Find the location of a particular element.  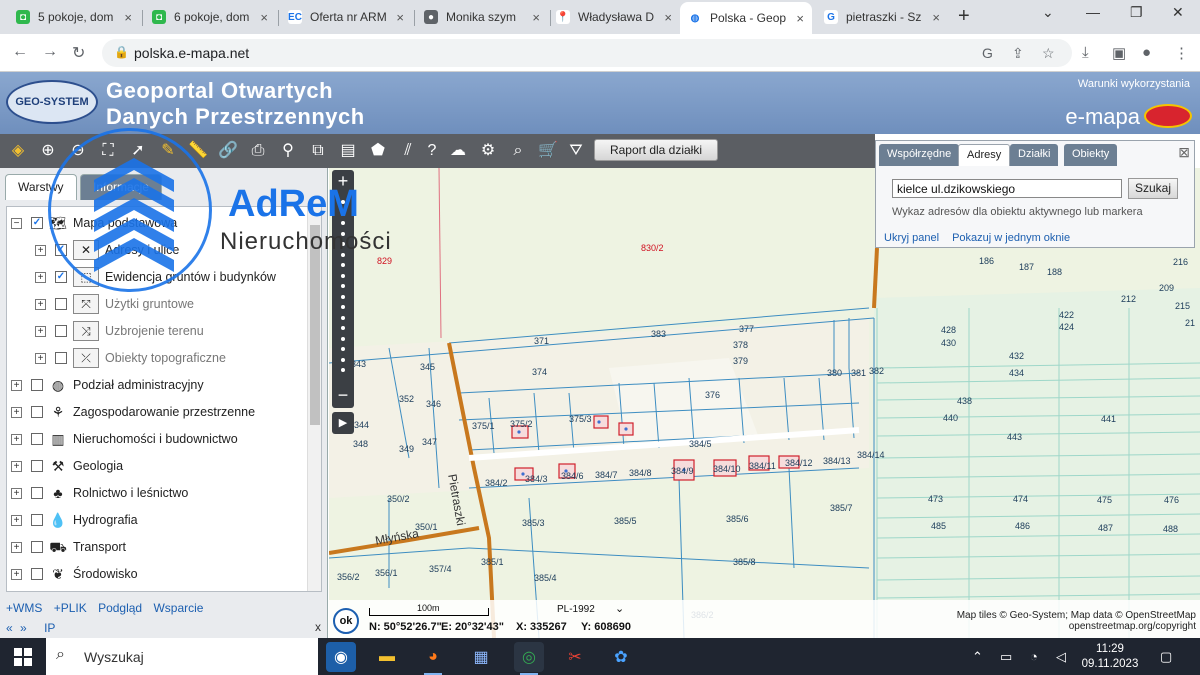

notification-icon: ▢ is located at coordinates (1166, 657).